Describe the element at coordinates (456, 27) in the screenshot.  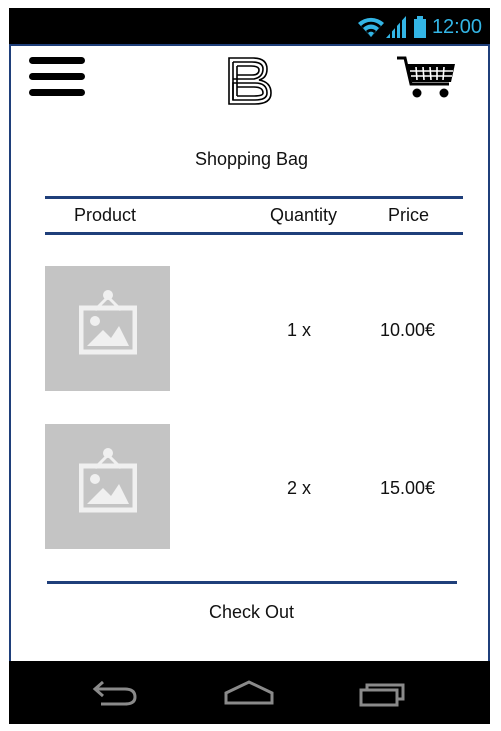
I see `status-clock: 12:00` at that location.